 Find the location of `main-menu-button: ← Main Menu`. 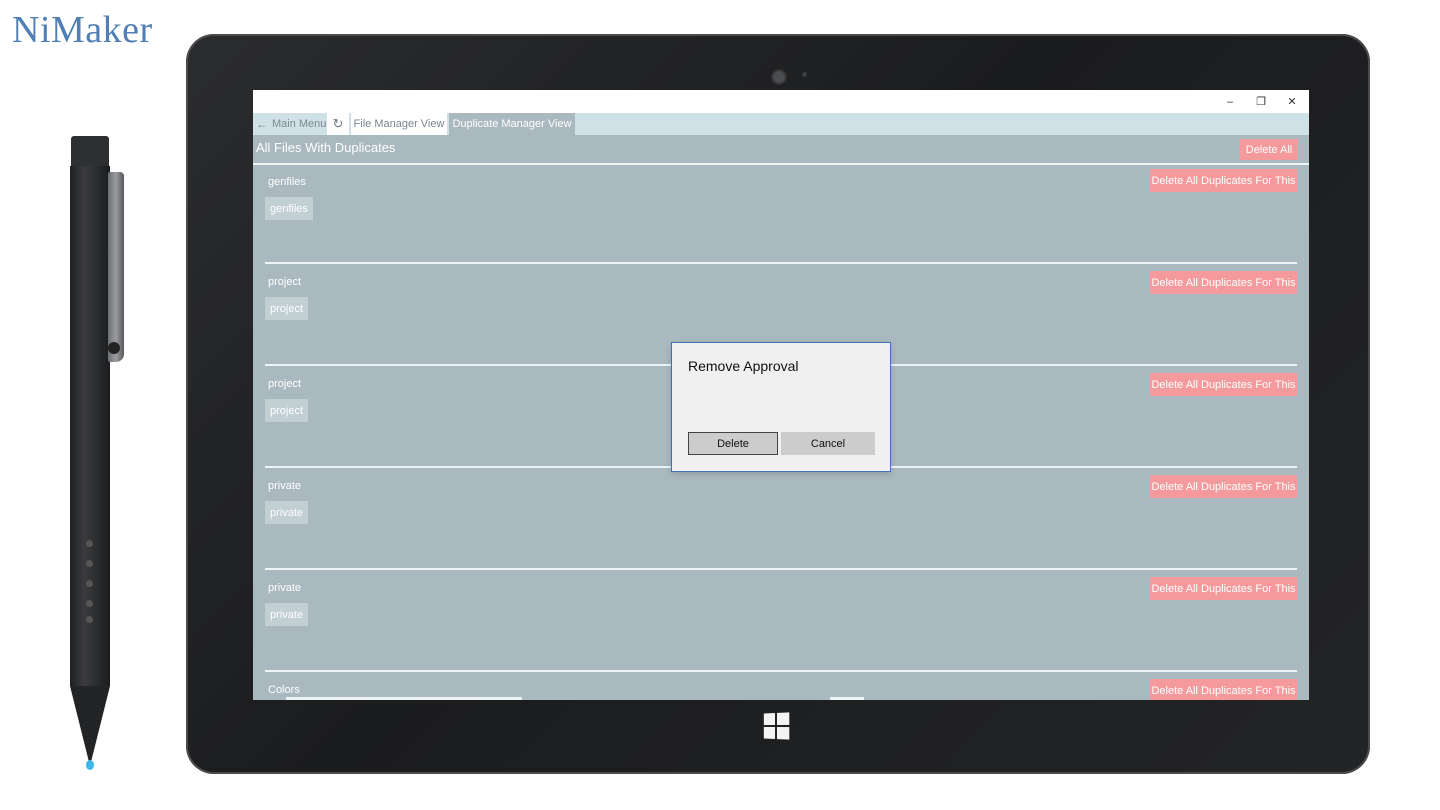

main-menu-button: ← Main Menu is located at coordinates (289, 124).